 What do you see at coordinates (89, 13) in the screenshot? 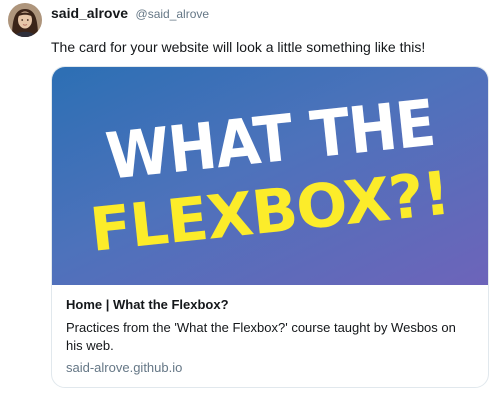
I see `display-name: said_alrove` at bounding box center [89, 13].